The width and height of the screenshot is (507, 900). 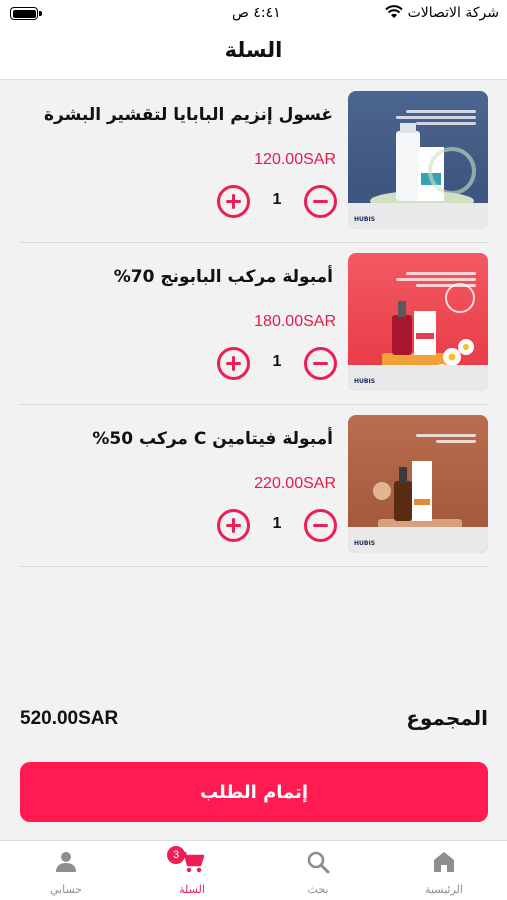 I want to click on page-header: السلة, so click(x=253, y=55).